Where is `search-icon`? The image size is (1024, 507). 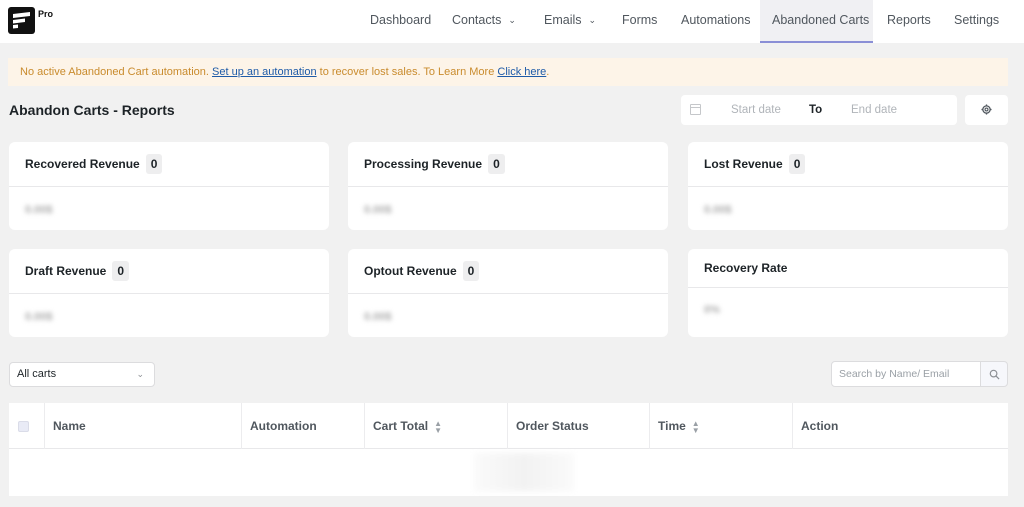 search-icon is located at coordinates (994, 374).